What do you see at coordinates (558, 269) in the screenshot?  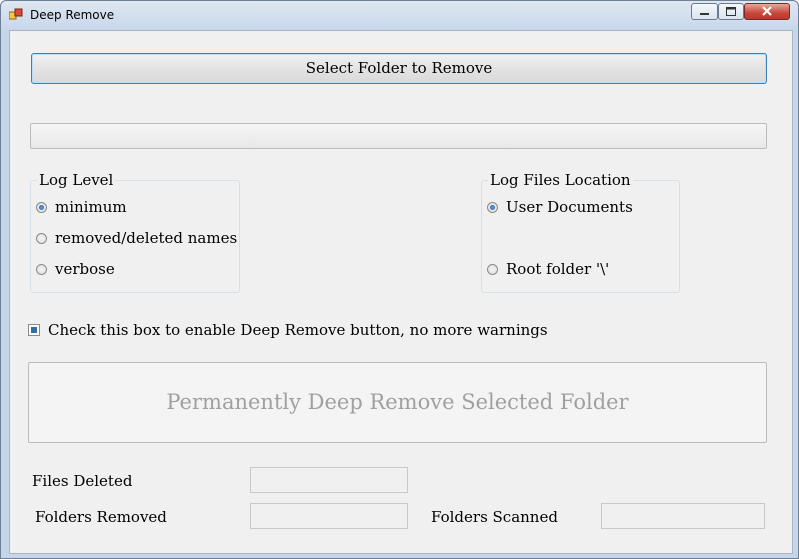 I see `radio-label: Root folder '\'` at bounding box center [558, 269].